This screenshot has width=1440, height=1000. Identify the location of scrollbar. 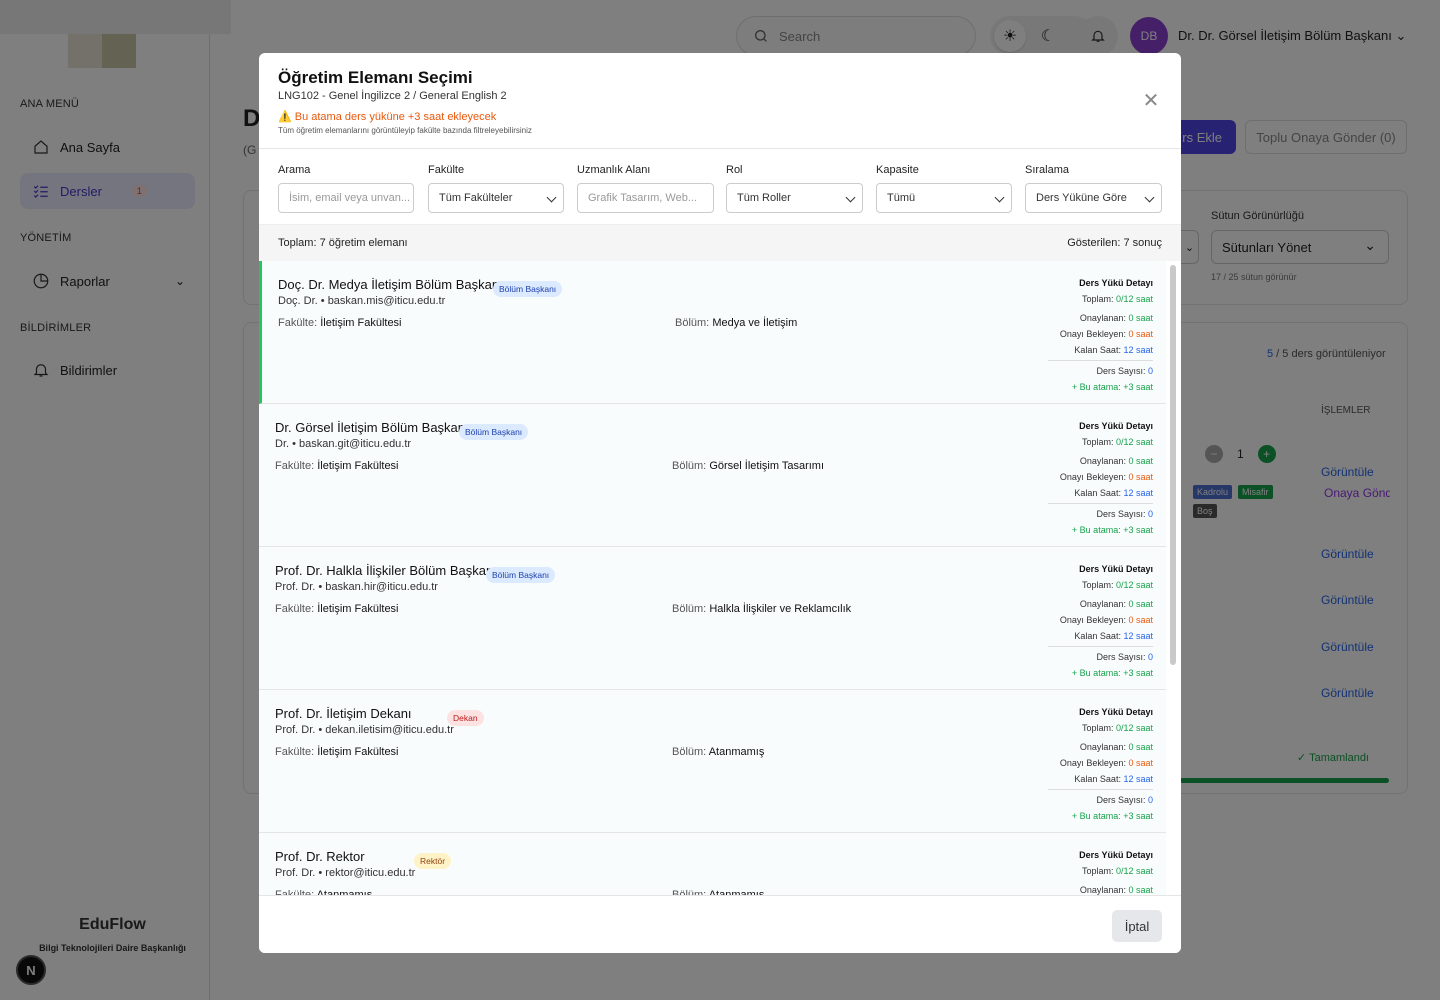
(1173, 465).